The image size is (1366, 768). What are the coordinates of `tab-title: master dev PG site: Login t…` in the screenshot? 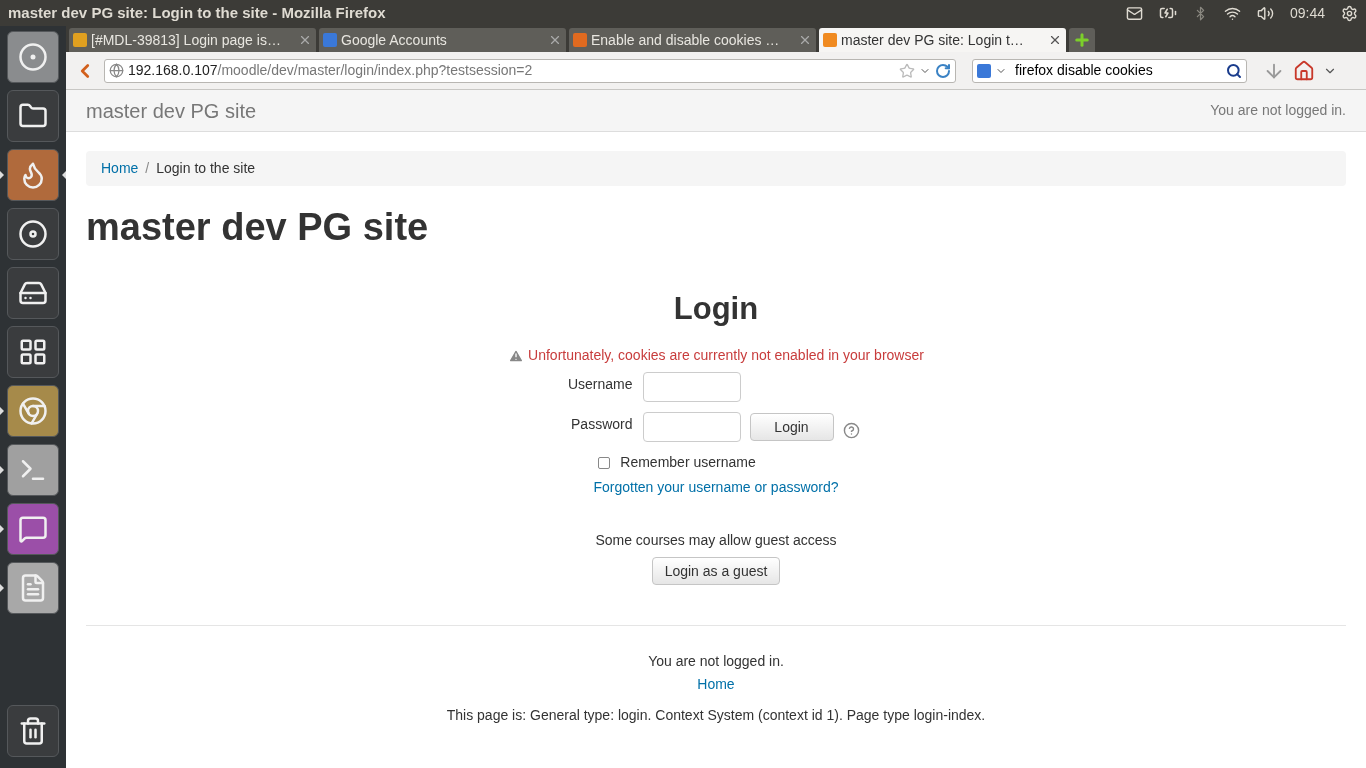 It's located at (932, 40).